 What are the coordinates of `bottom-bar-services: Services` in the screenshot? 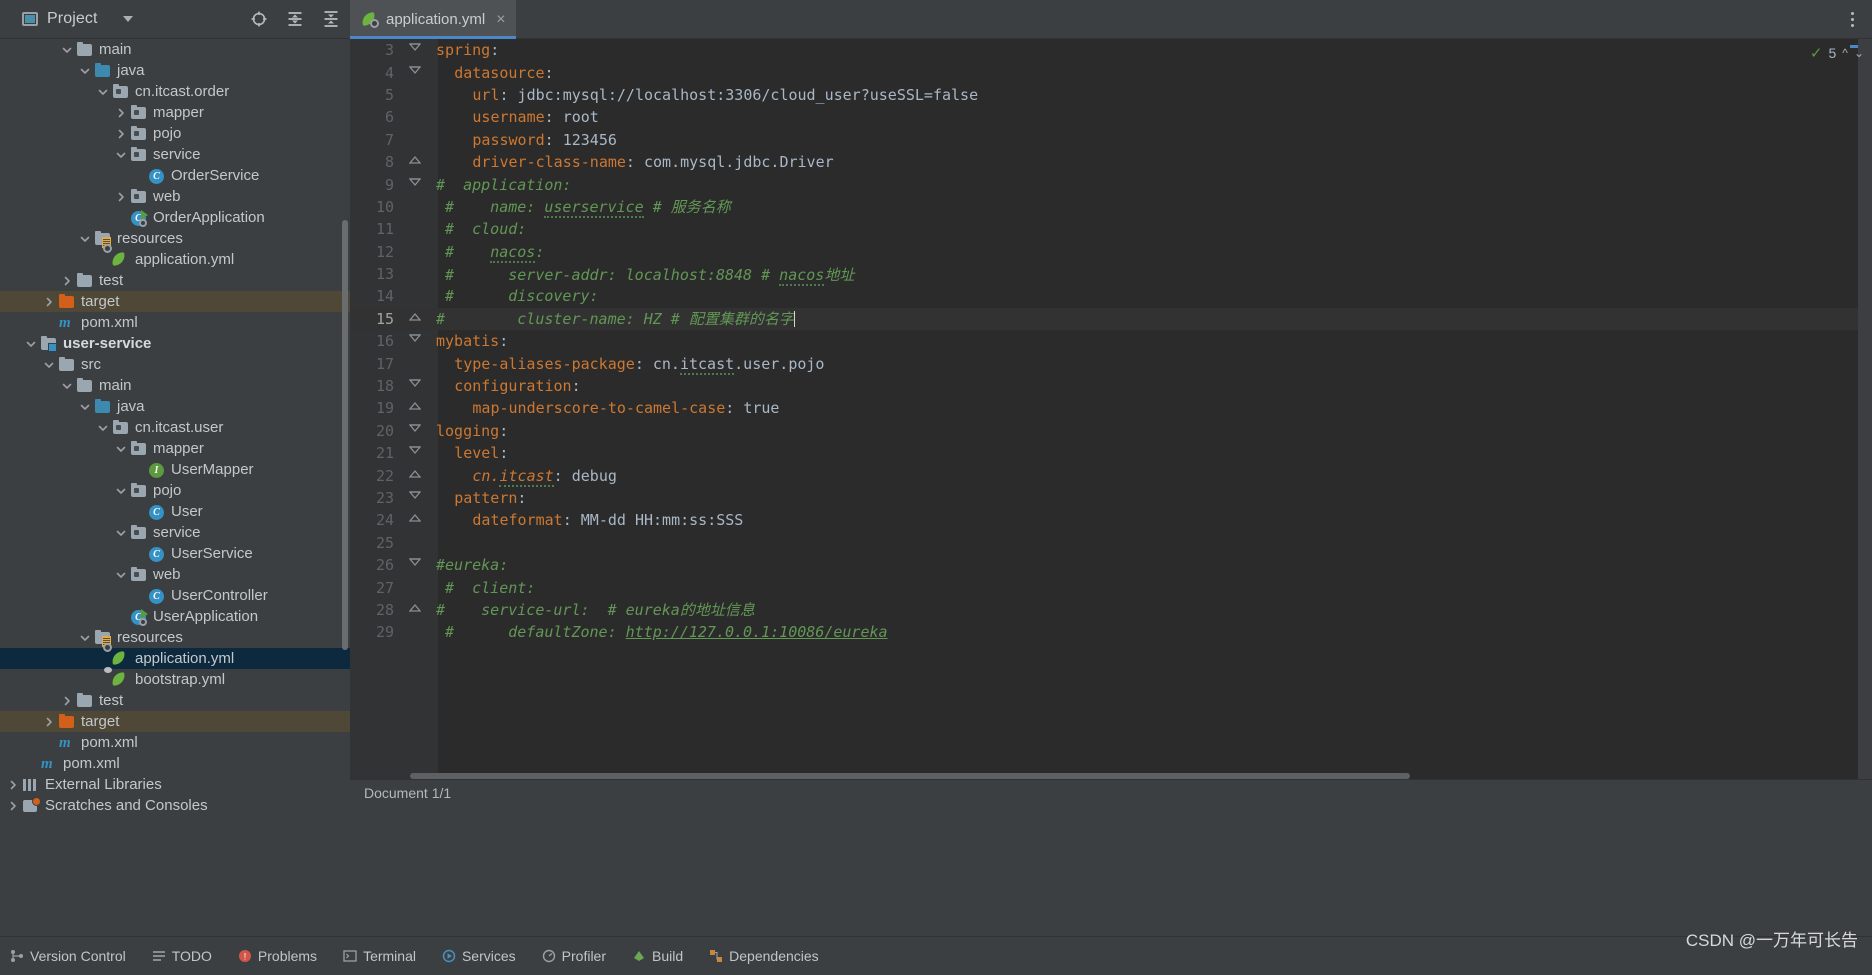 It's located at (479, 956).